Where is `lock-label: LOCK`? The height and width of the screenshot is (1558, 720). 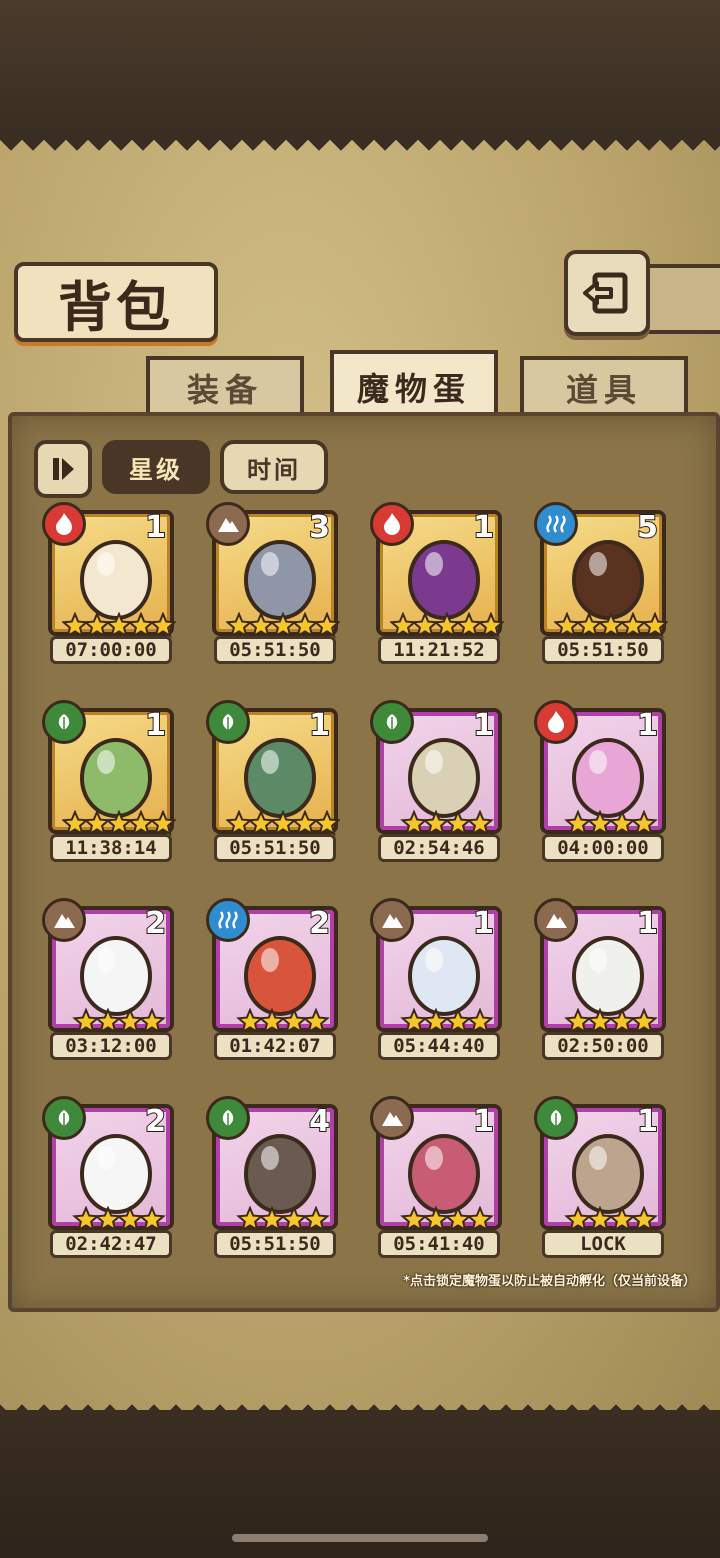 lock-label: LOCK is located at coordinates (603, 1244).